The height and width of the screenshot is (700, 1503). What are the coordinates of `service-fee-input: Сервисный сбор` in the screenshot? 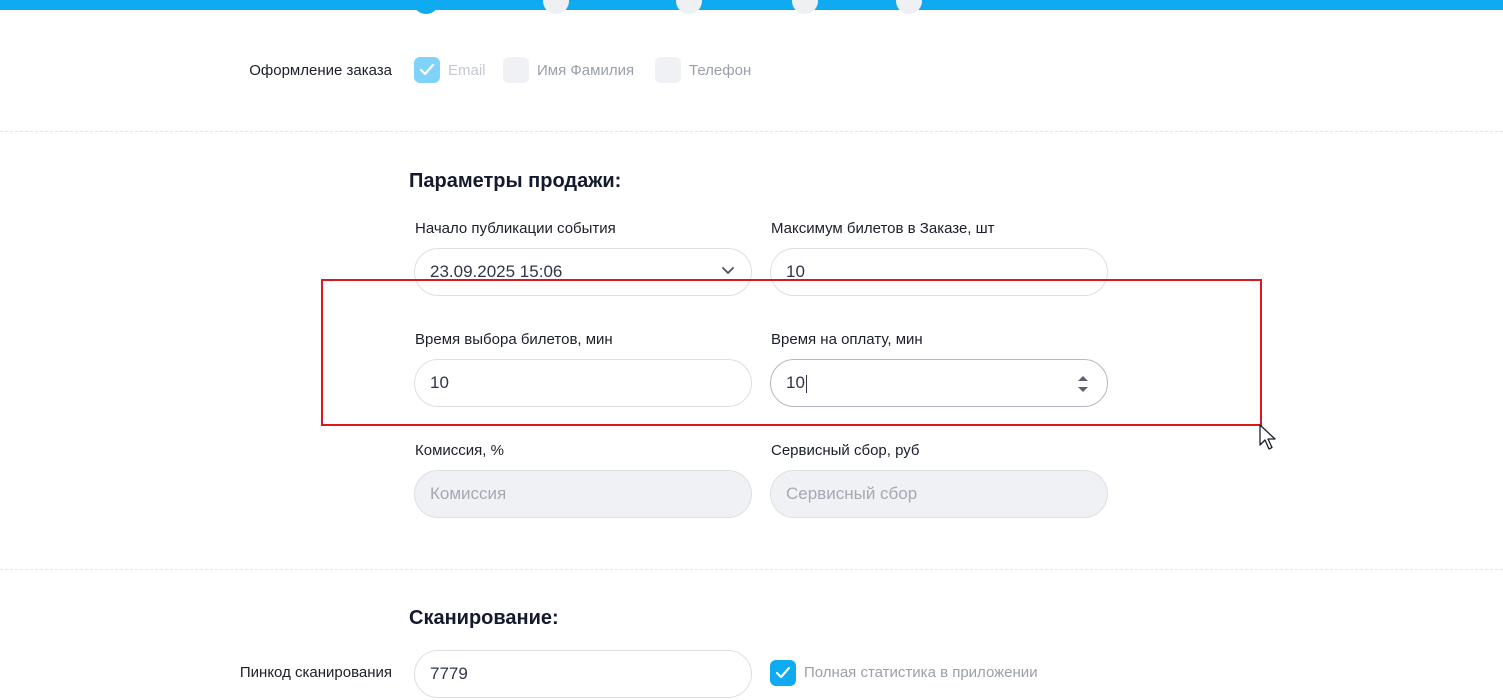 It's located at (939, 494).